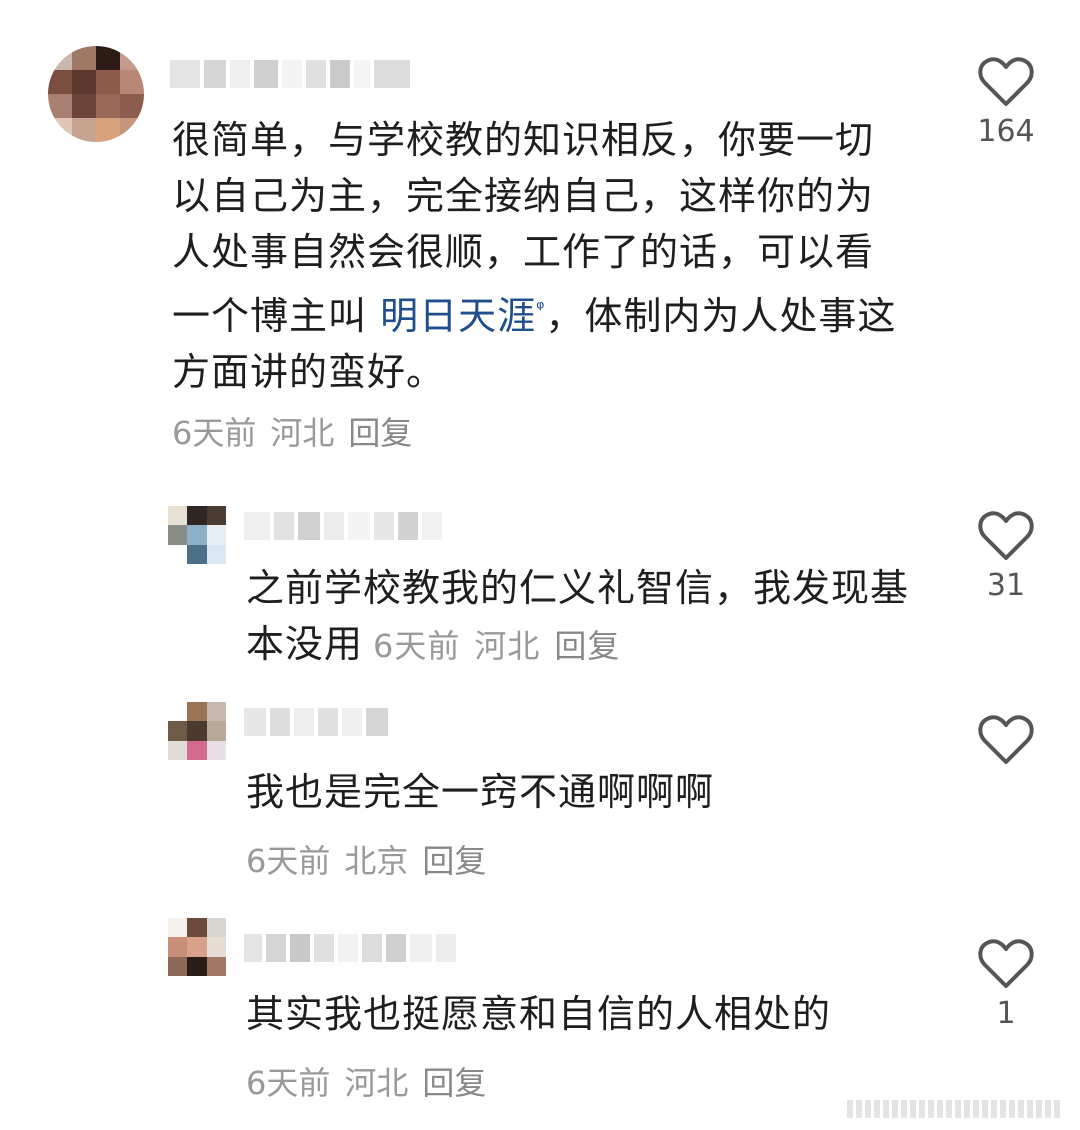 Image resolution: width=1080 pixels, height=1130 pixels. What do you see at coordinates (539, 1014) in the screenshot?
I see `comment-text: 其实我也挺愿意和自信的人相处的` at bounding box center [539, 1014].